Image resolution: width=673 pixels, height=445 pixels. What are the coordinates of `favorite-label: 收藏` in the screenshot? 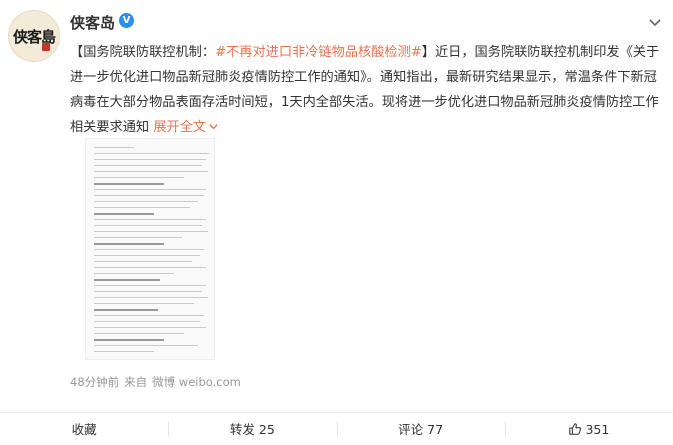 It's located at (84, 429).